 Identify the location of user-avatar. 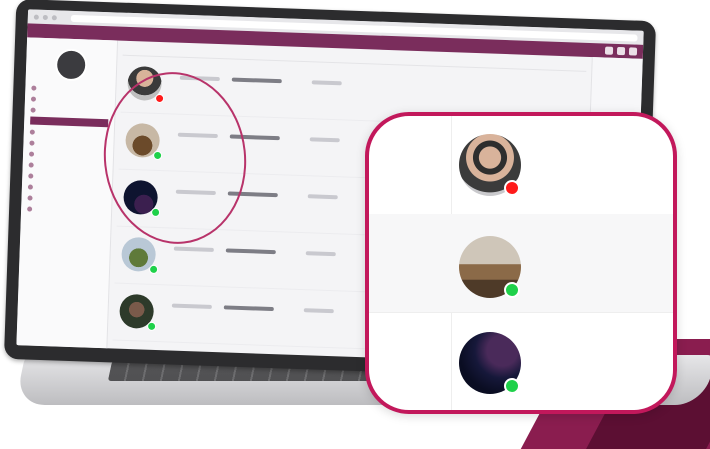
(71, 65).